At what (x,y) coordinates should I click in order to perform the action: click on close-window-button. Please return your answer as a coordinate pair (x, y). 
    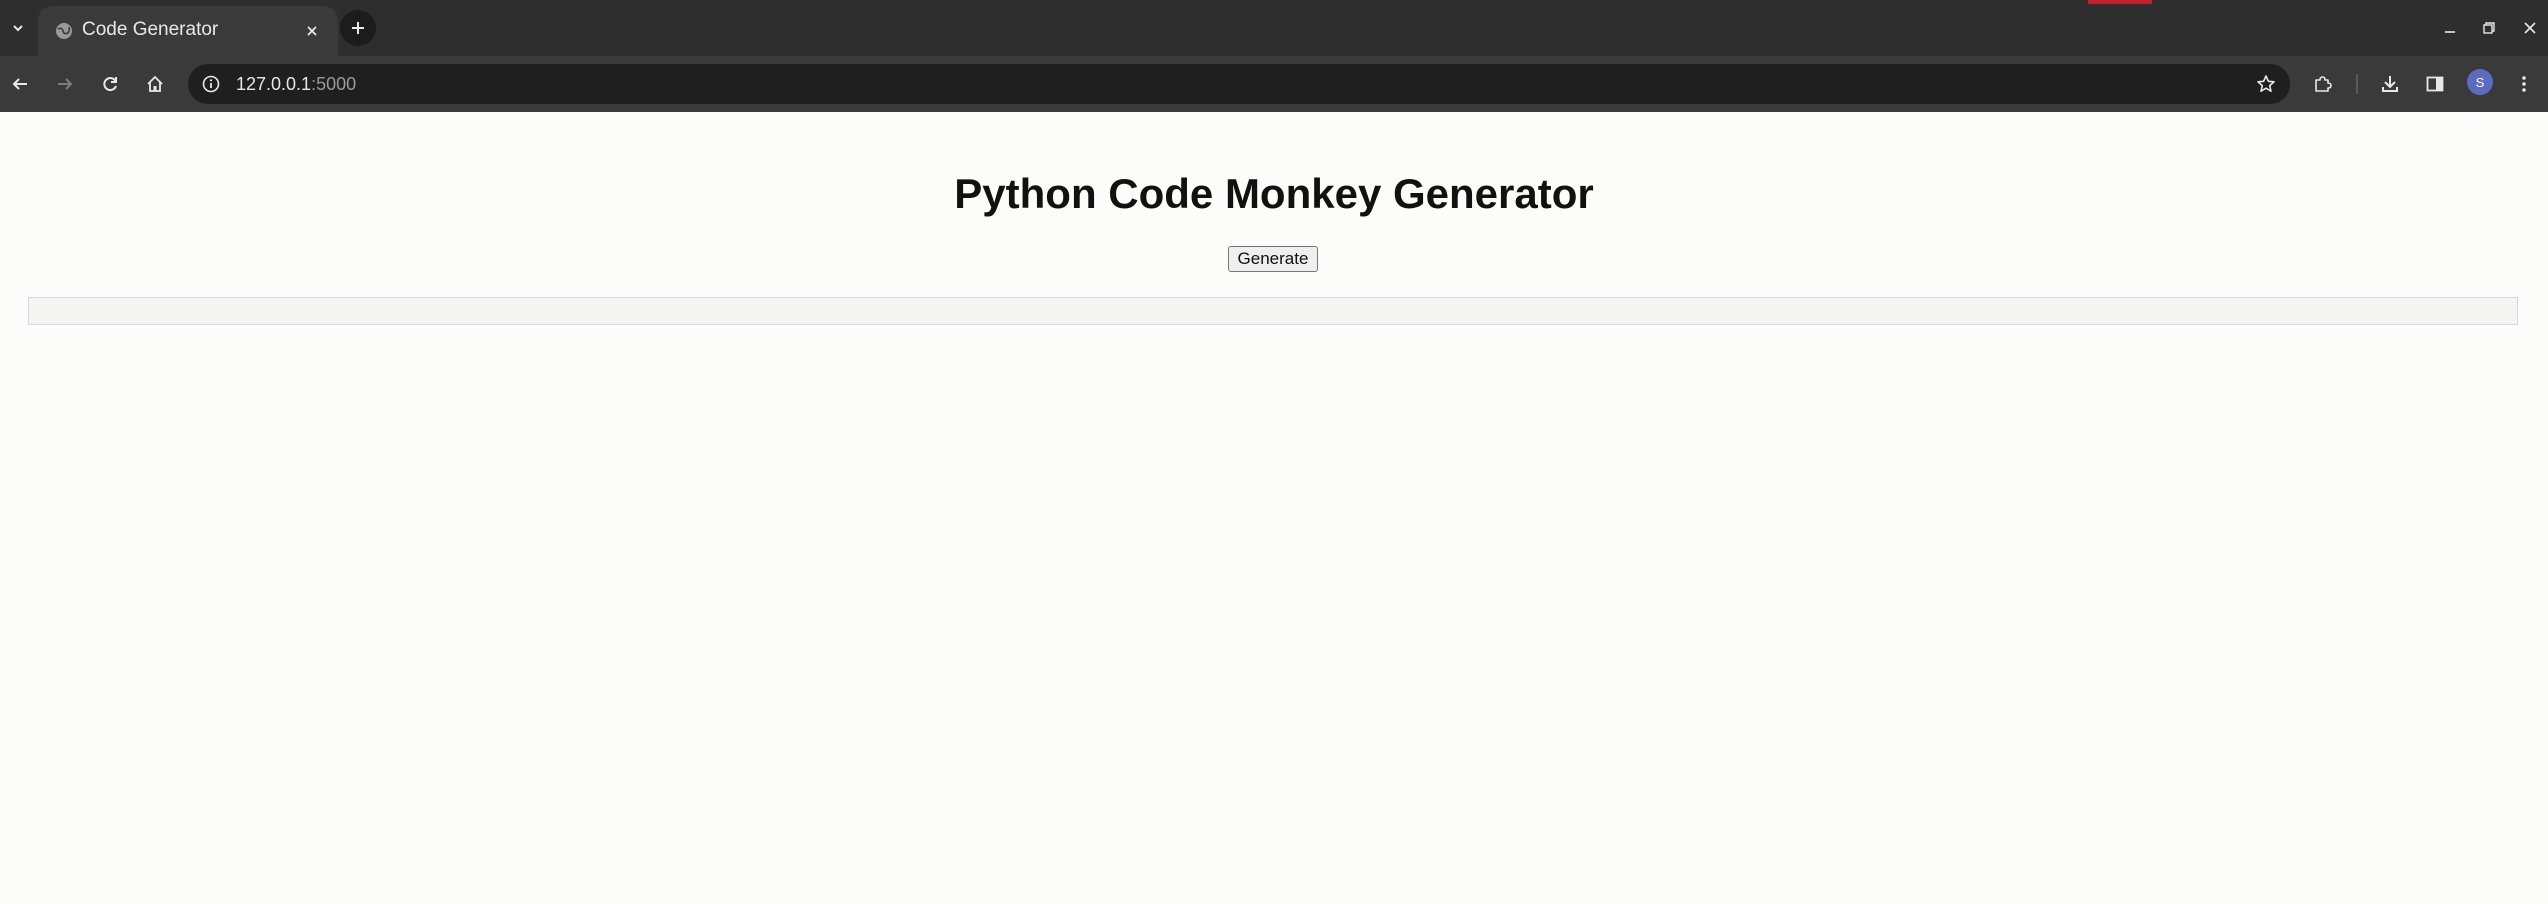
    Looking at the image, I should click on (2530, 28).